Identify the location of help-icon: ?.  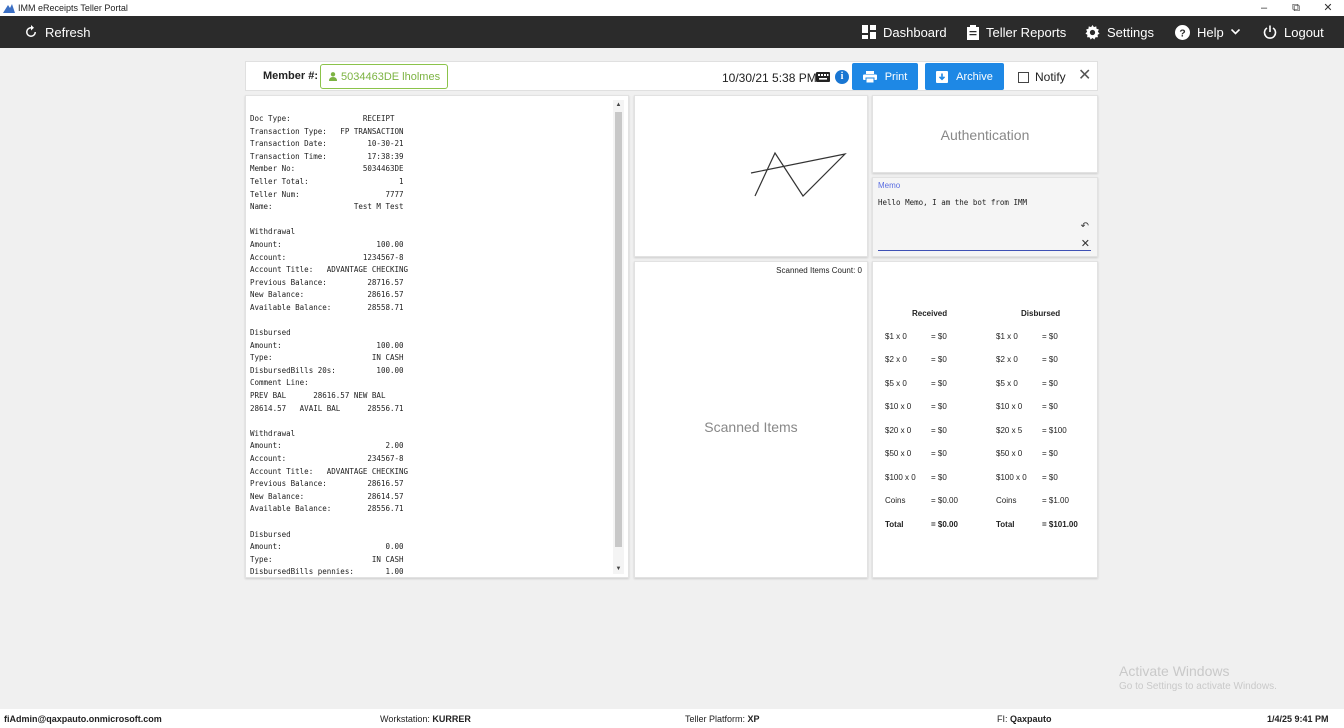
(1182, 32).